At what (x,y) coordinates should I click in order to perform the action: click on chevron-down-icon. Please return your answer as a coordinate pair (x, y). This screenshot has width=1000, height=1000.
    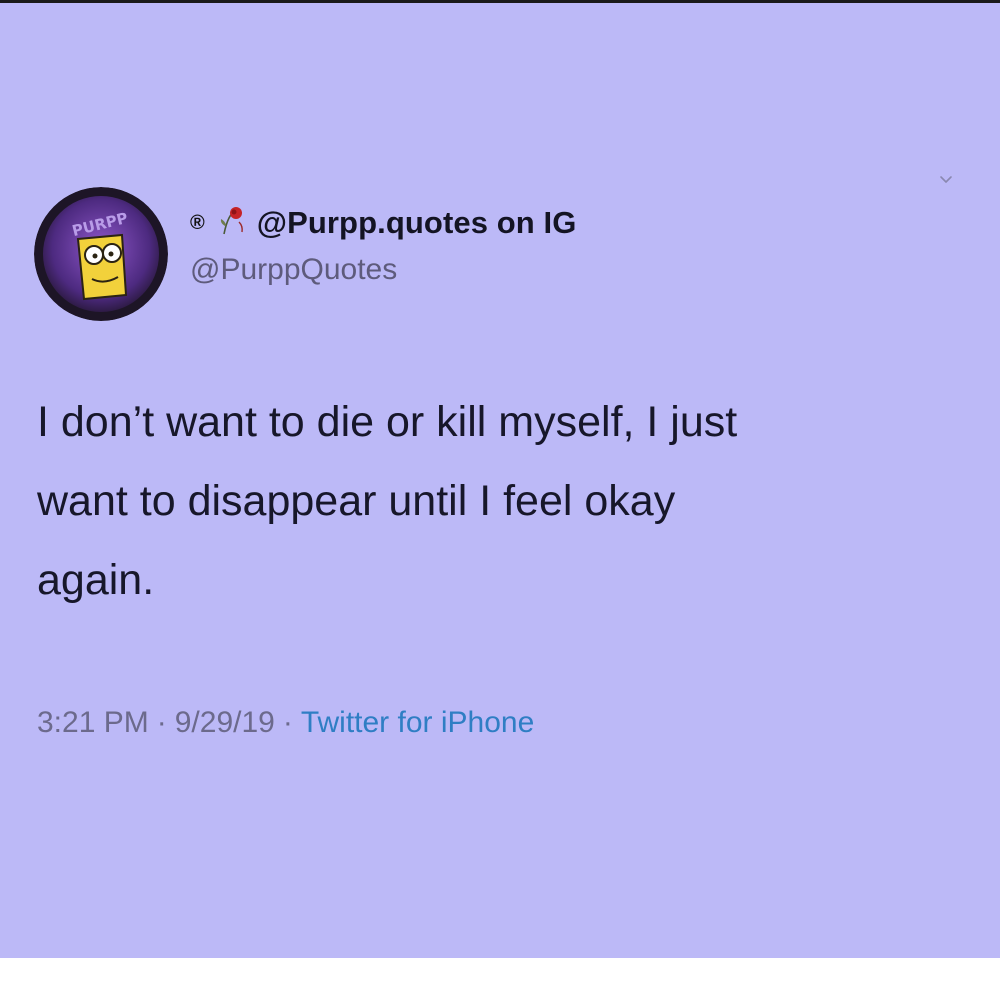
    Looking at the image, I should click on (946, 179).